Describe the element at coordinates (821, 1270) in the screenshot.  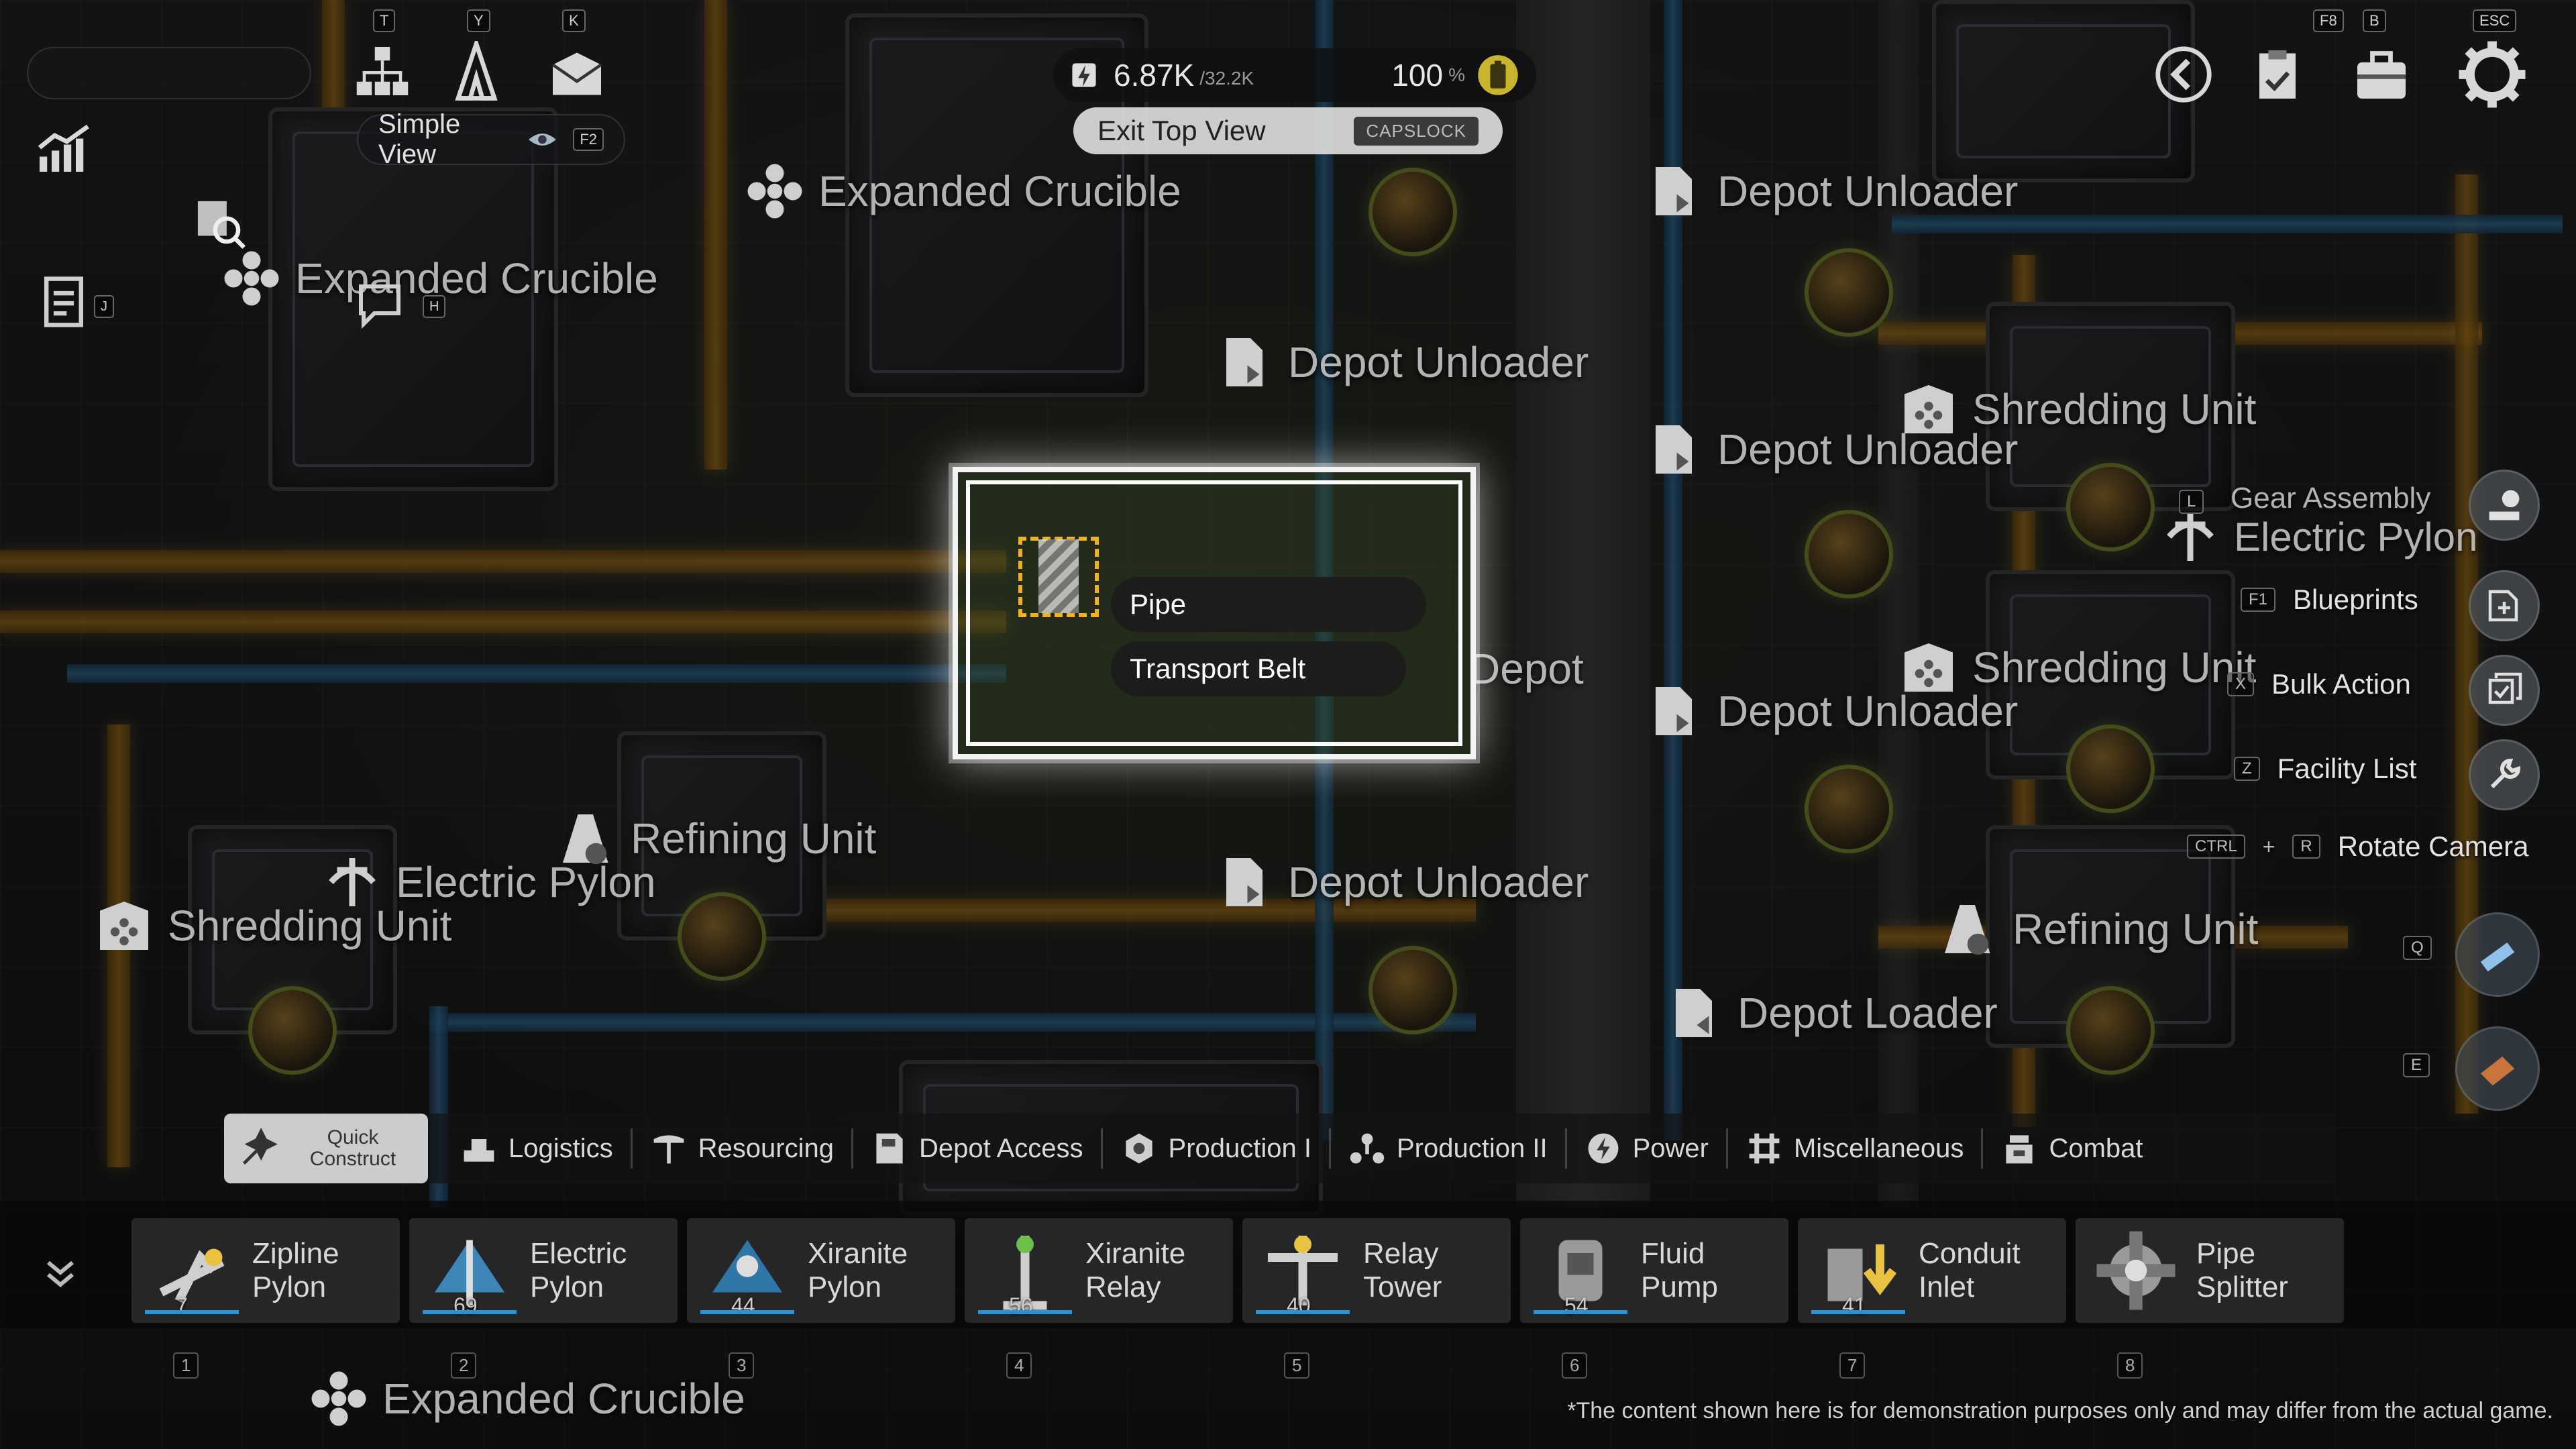
I see `hotbar-slot-xiranite-pylon: 44 Xiranite Pylon` at that location.